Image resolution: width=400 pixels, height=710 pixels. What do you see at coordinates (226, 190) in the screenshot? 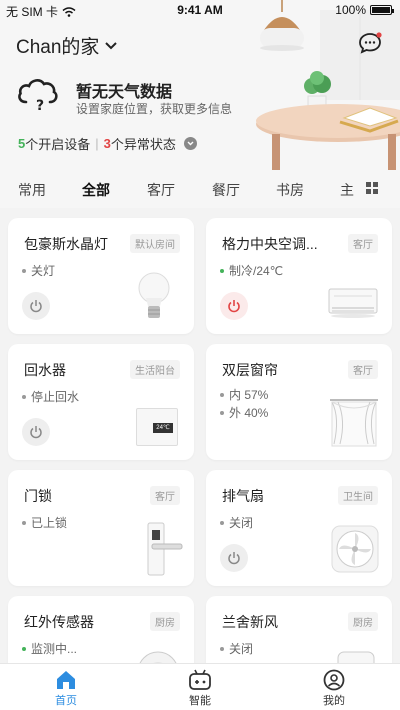
I see `tab-dining-room: 餐厅` at bounding box center [226, 190].